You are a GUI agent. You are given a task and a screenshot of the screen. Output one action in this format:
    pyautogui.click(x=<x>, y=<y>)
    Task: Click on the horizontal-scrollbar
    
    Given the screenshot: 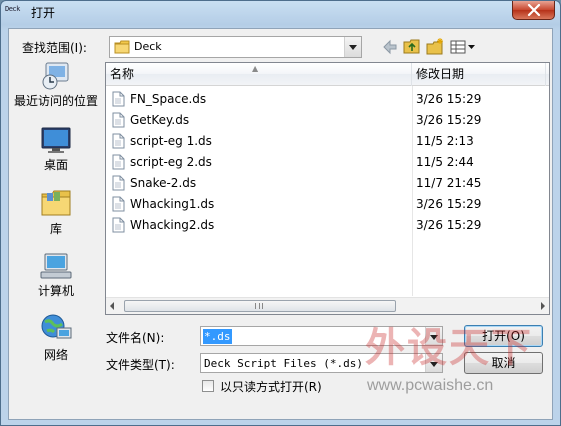 What is the action you would take?
    pyautogui.click(x=327, y=305)
    